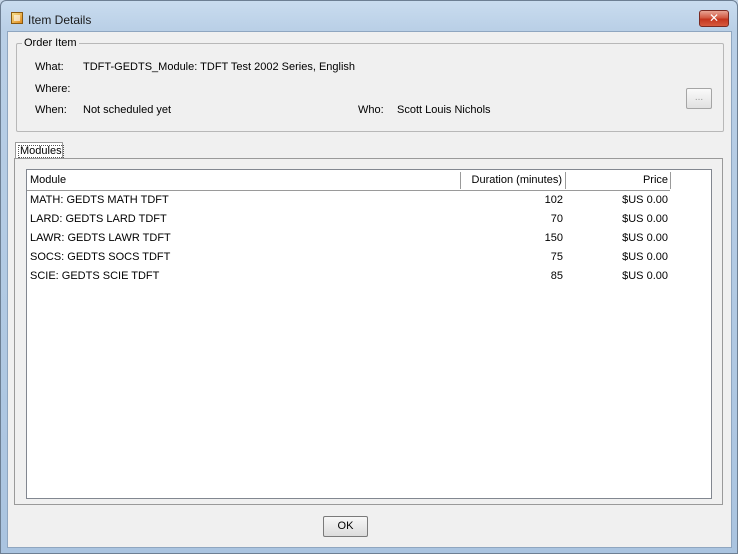 The height and width of the screenshot is (554, 738). I want to click on module-cell: LARD: GEDTS LARD TDFT, so click(98, 219).